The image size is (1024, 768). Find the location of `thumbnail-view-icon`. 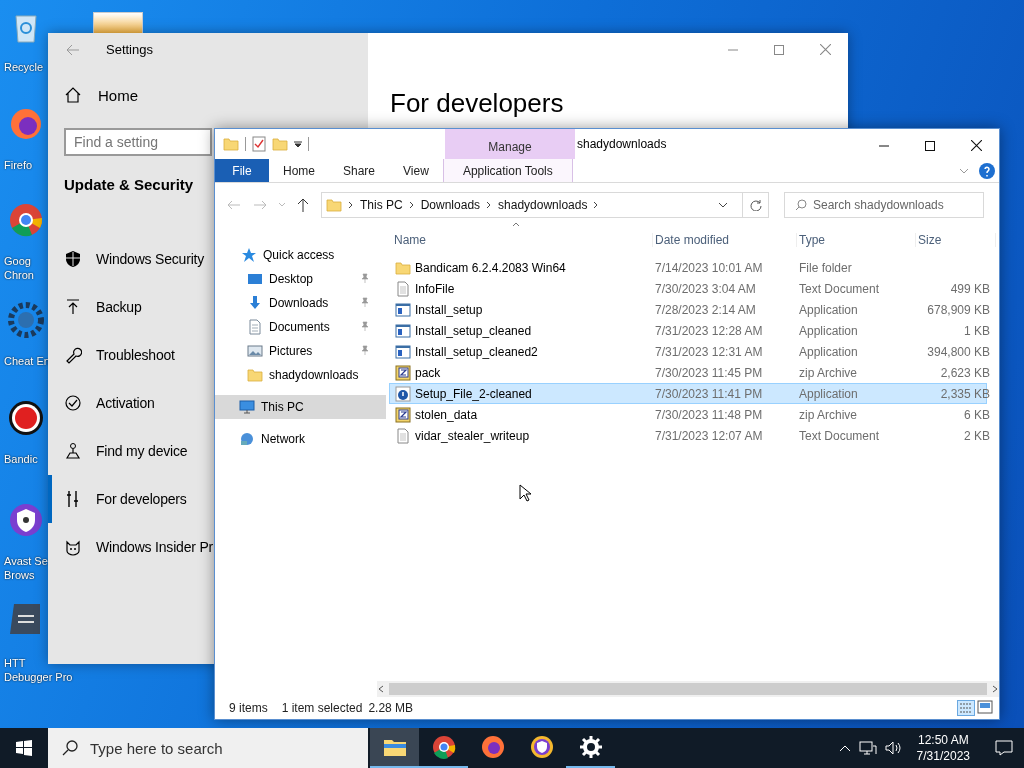

thumbnail-view-icon is located at coordinates (985, 707).